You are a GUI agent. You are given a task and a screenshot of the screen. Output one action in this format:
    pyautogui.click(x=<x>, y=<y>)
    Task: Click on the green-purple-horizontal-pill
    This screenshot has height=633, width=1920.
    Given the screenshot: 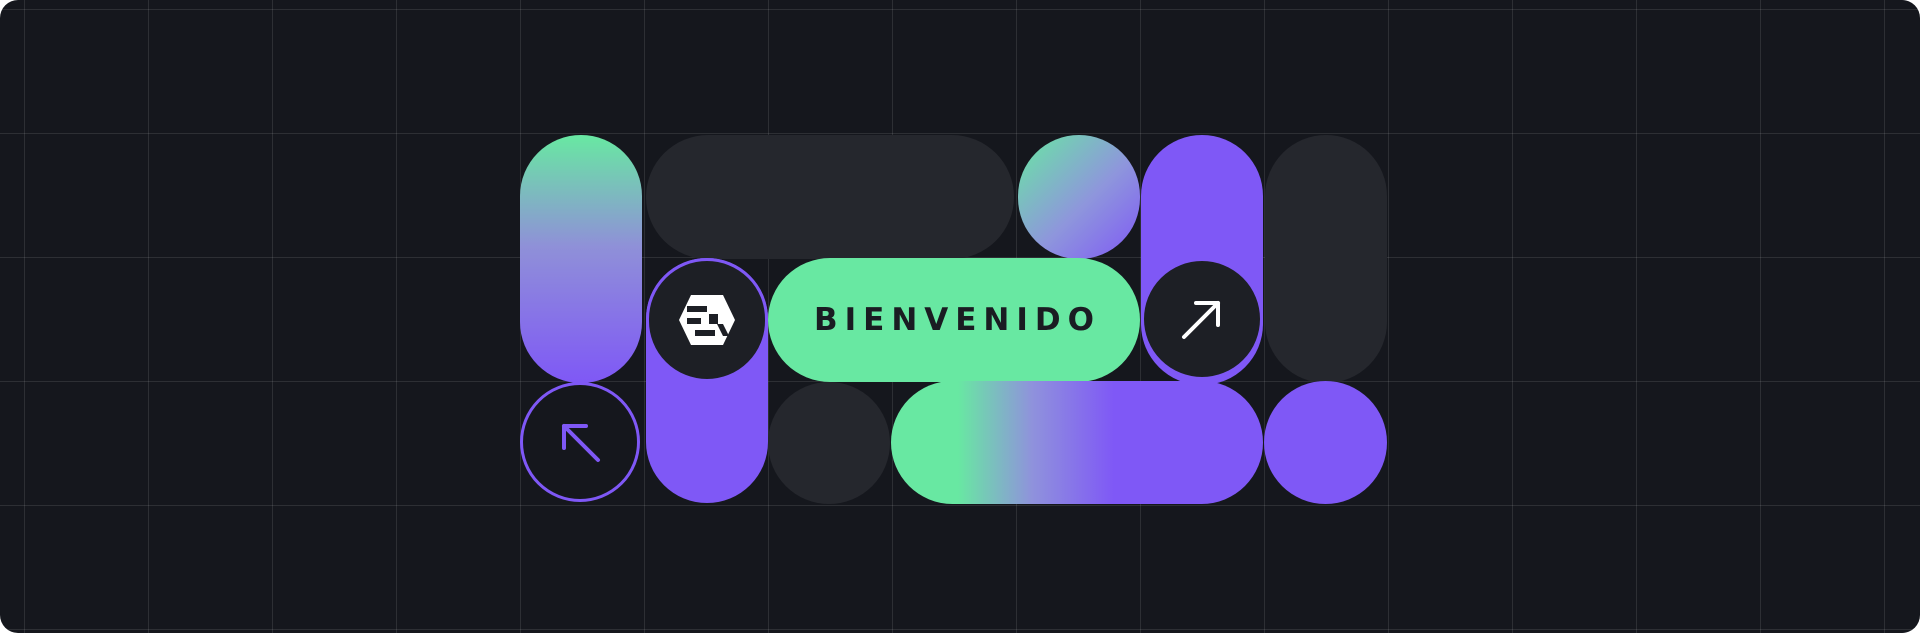 What is the action you would take?
    pyautogui.click(x=1077, y=442)
    